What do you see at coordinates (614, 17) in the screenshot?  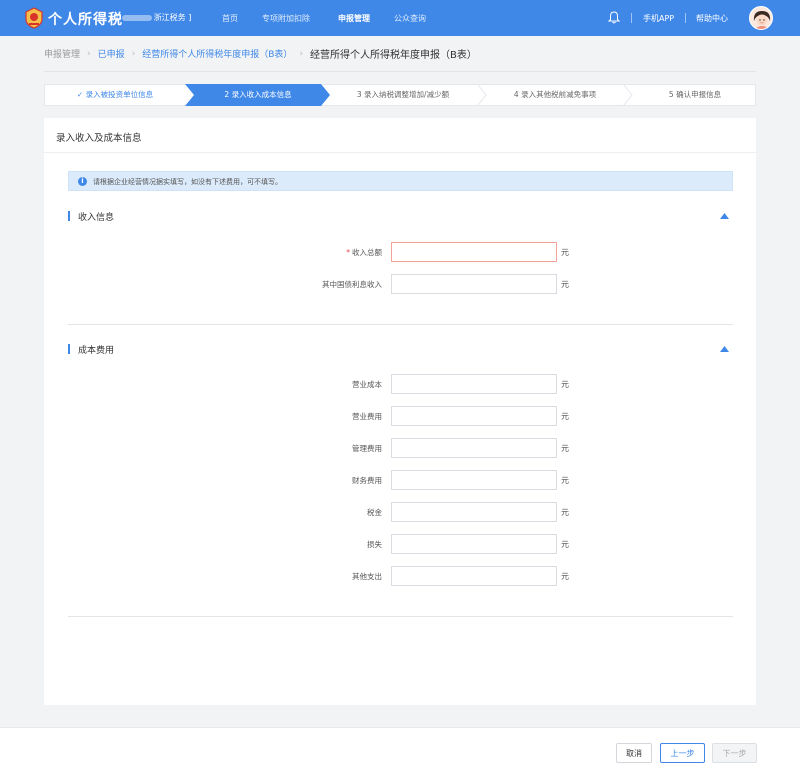 I see `bell-icon` at bounding box center [614, 17].